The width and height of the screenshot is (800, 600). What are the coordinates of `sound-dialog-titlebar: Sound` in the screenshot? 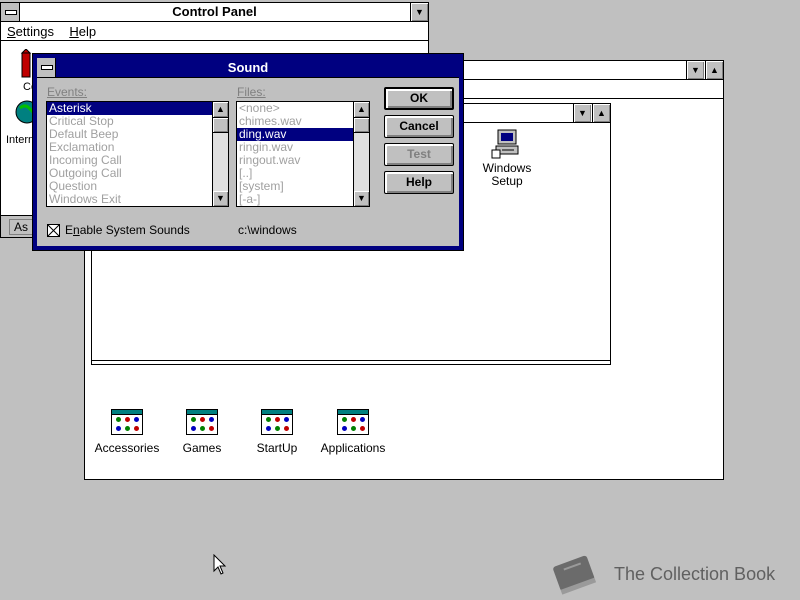 It's located at (248, 68).